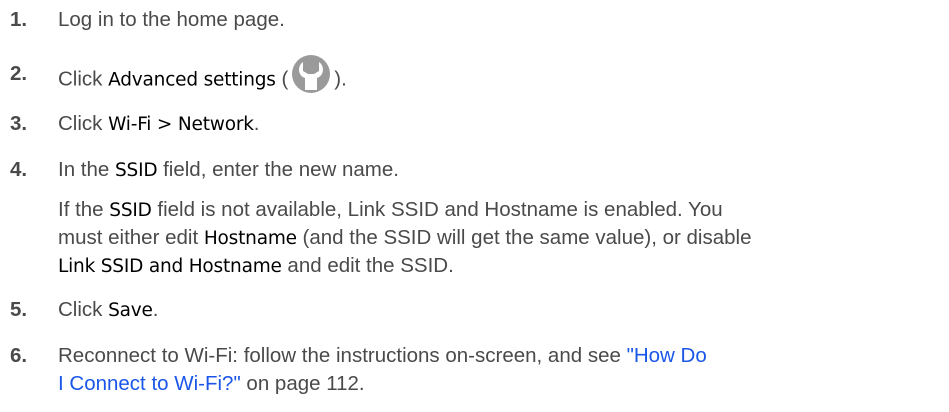 This screenshot has height=412, width=949. Describe the element at coordinates (84, 209) in the screenshot. I see `text-run: If the` at that location.